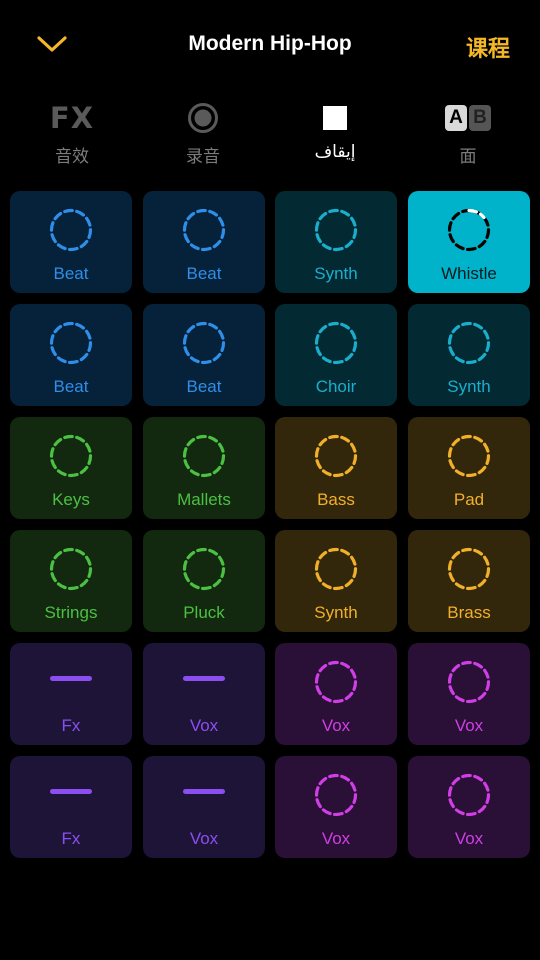  I want to click on pad-3-3: Bass, so click(336, 468).